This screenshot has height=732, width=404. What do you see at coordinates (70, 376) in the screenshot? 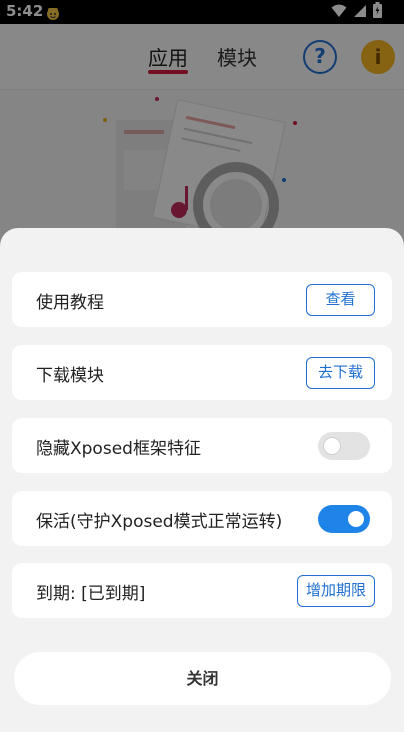
I see `download-module-label: 下载模块` at bounding box center [70, 376].